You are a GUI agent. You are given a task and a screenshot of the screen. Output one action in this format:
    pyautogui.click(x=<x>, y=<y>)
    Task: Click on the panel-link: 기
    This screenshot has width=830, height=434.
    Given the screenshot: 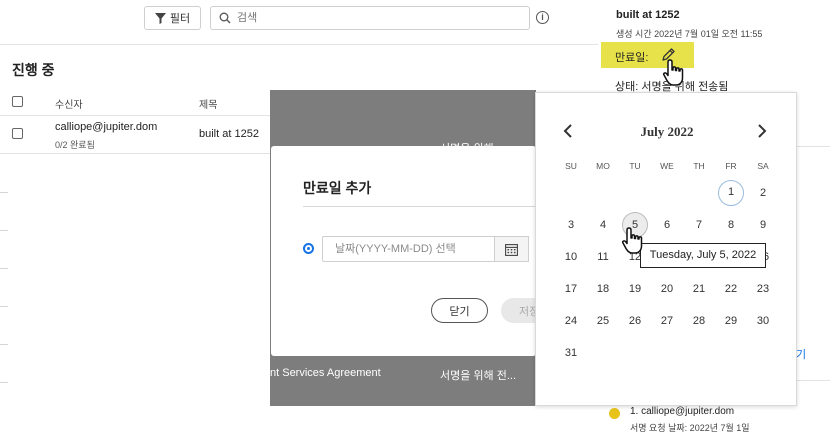 What is the action you would take?
    pyautogui.click(x=801, y=354)
    